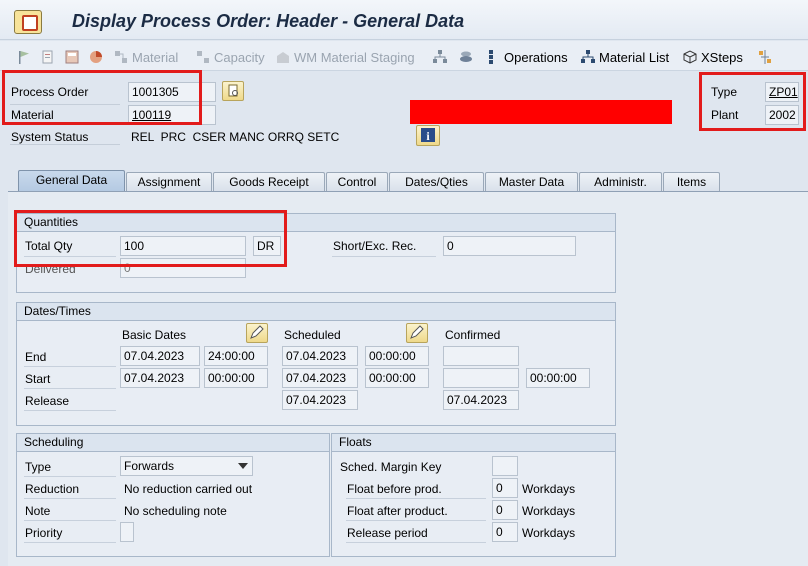  What do you see at coordinates (691, 182) in the screenshot?
I see `tab-items: Items` at bounding box center [691, 182].